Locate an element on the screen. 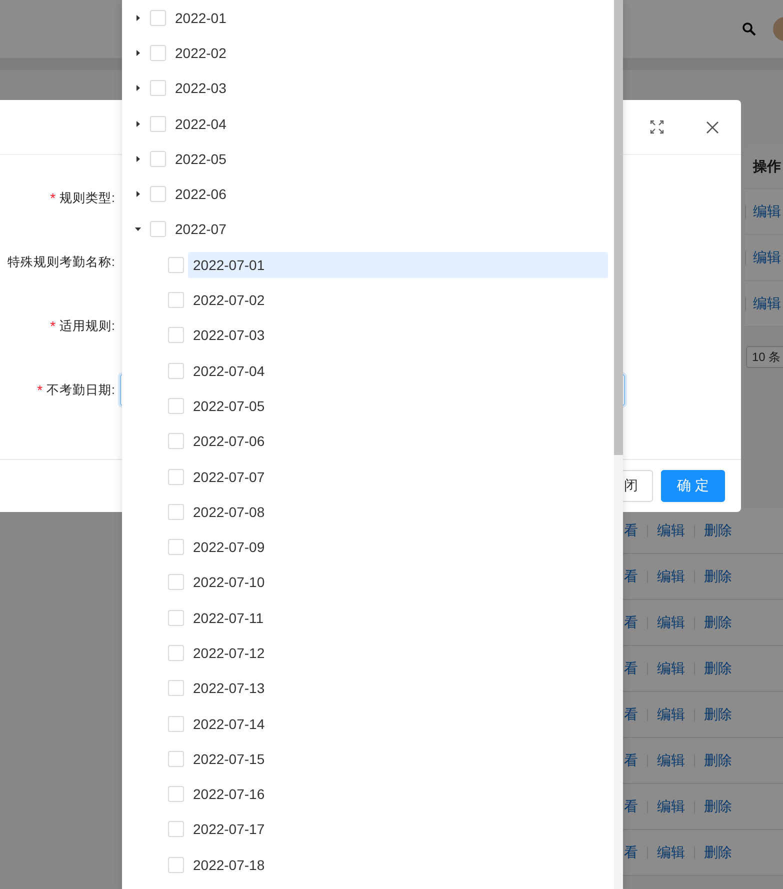 This screenshot has width=783, height=889. field-label: 不考勤日期: is located at coordinates (80, 390).